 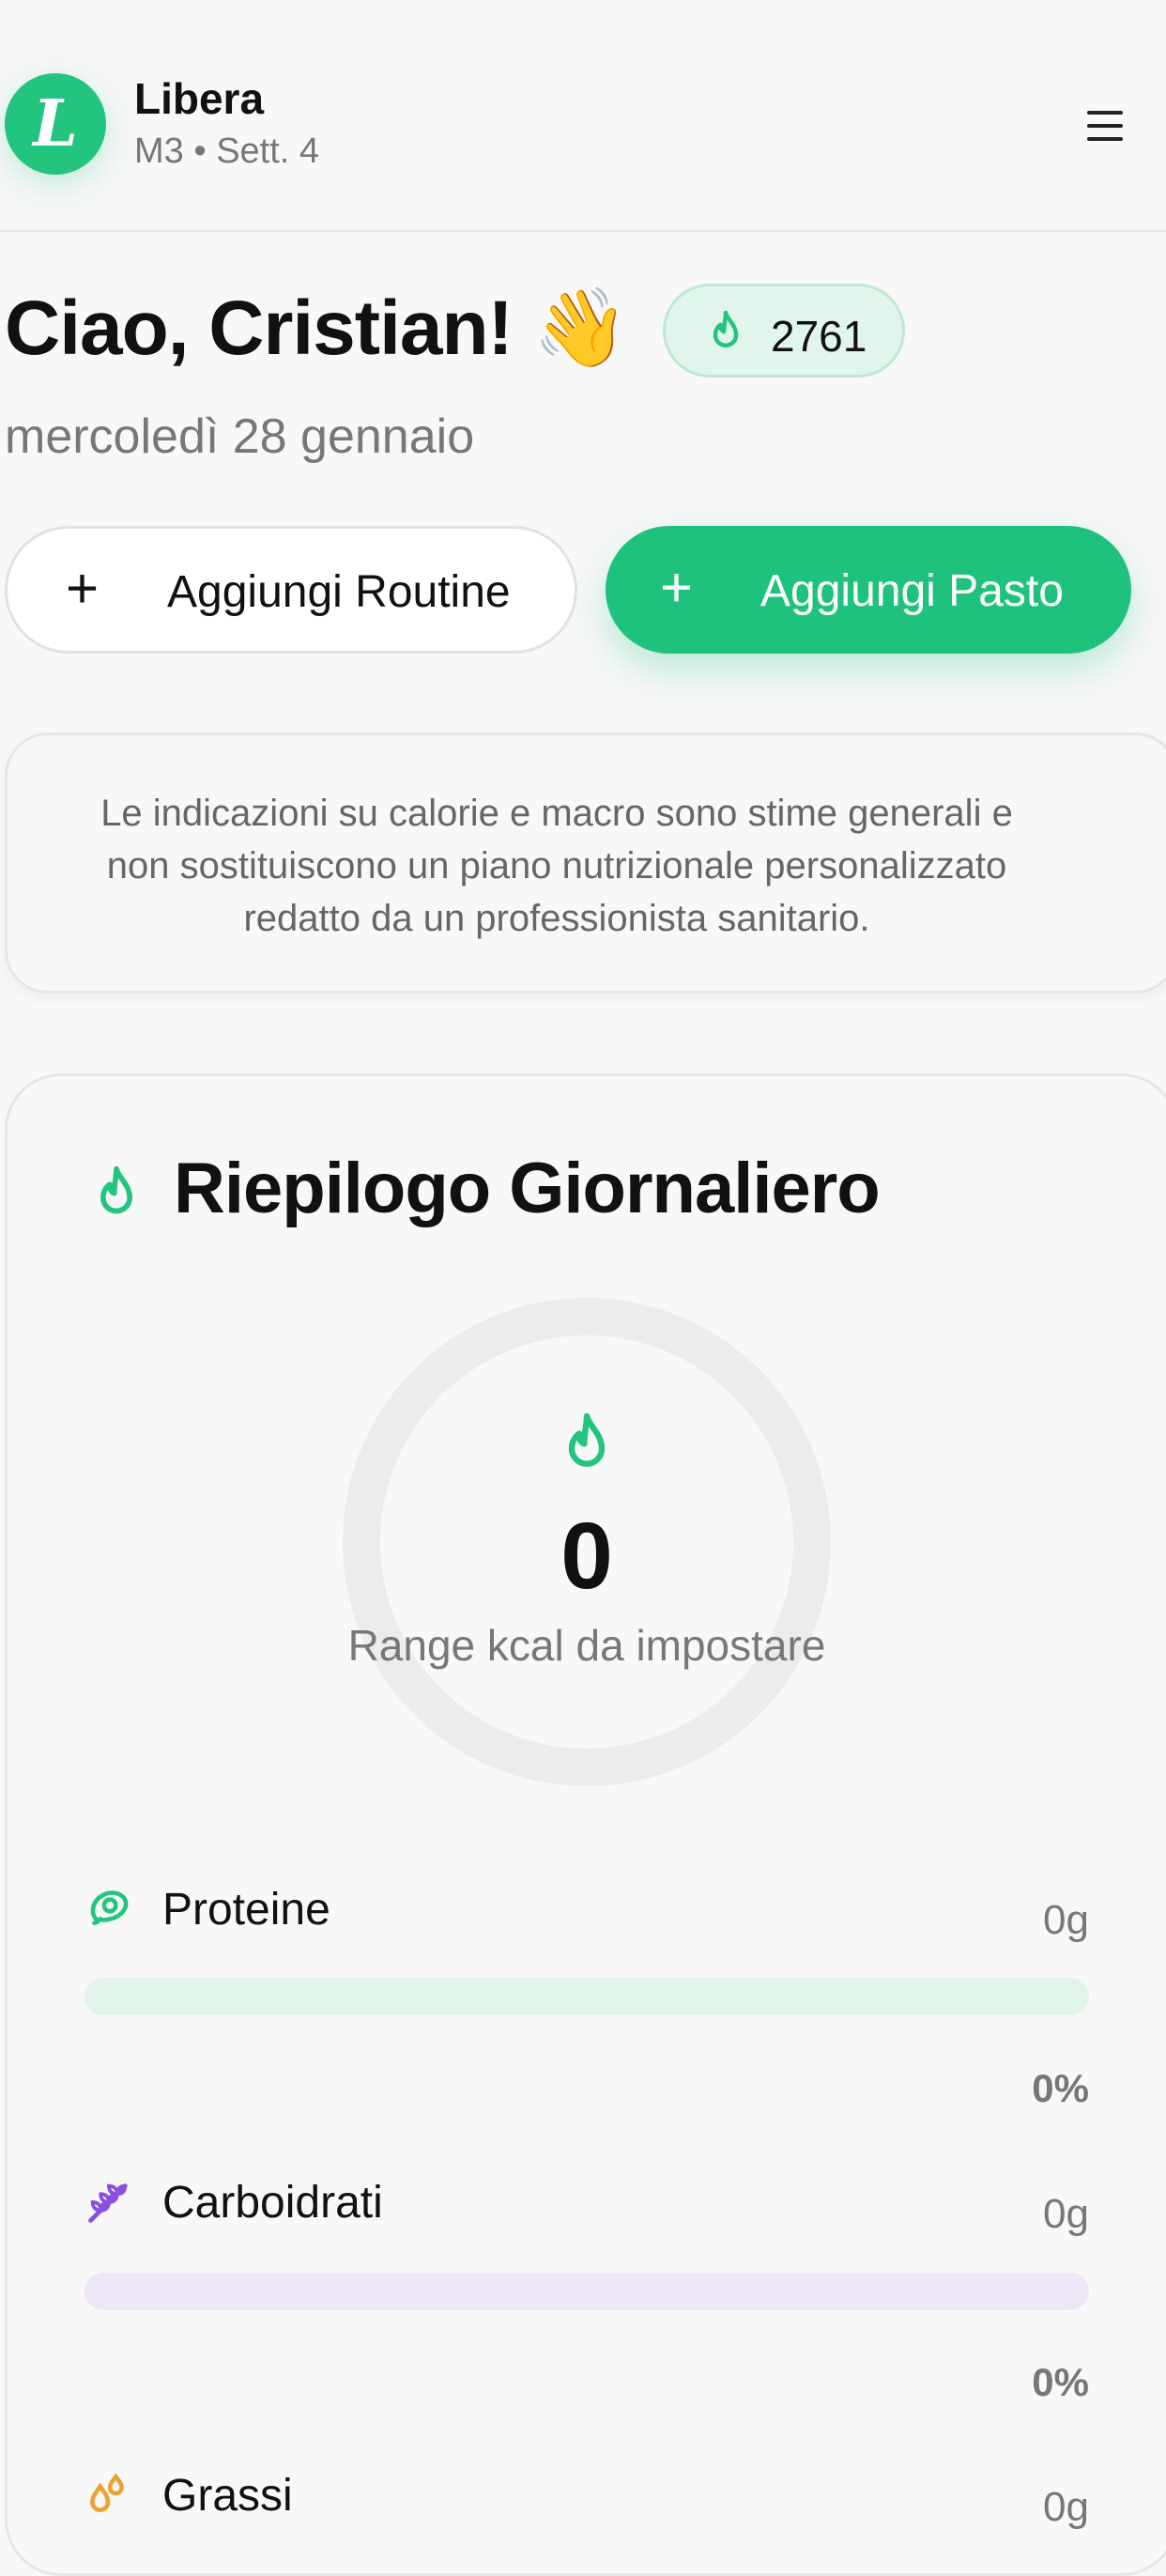 What do you see at coordinates (240, 436) in the screenshot?
I see `current-date: mercoledì 28 gennaio` at bounding box center [240, 436].